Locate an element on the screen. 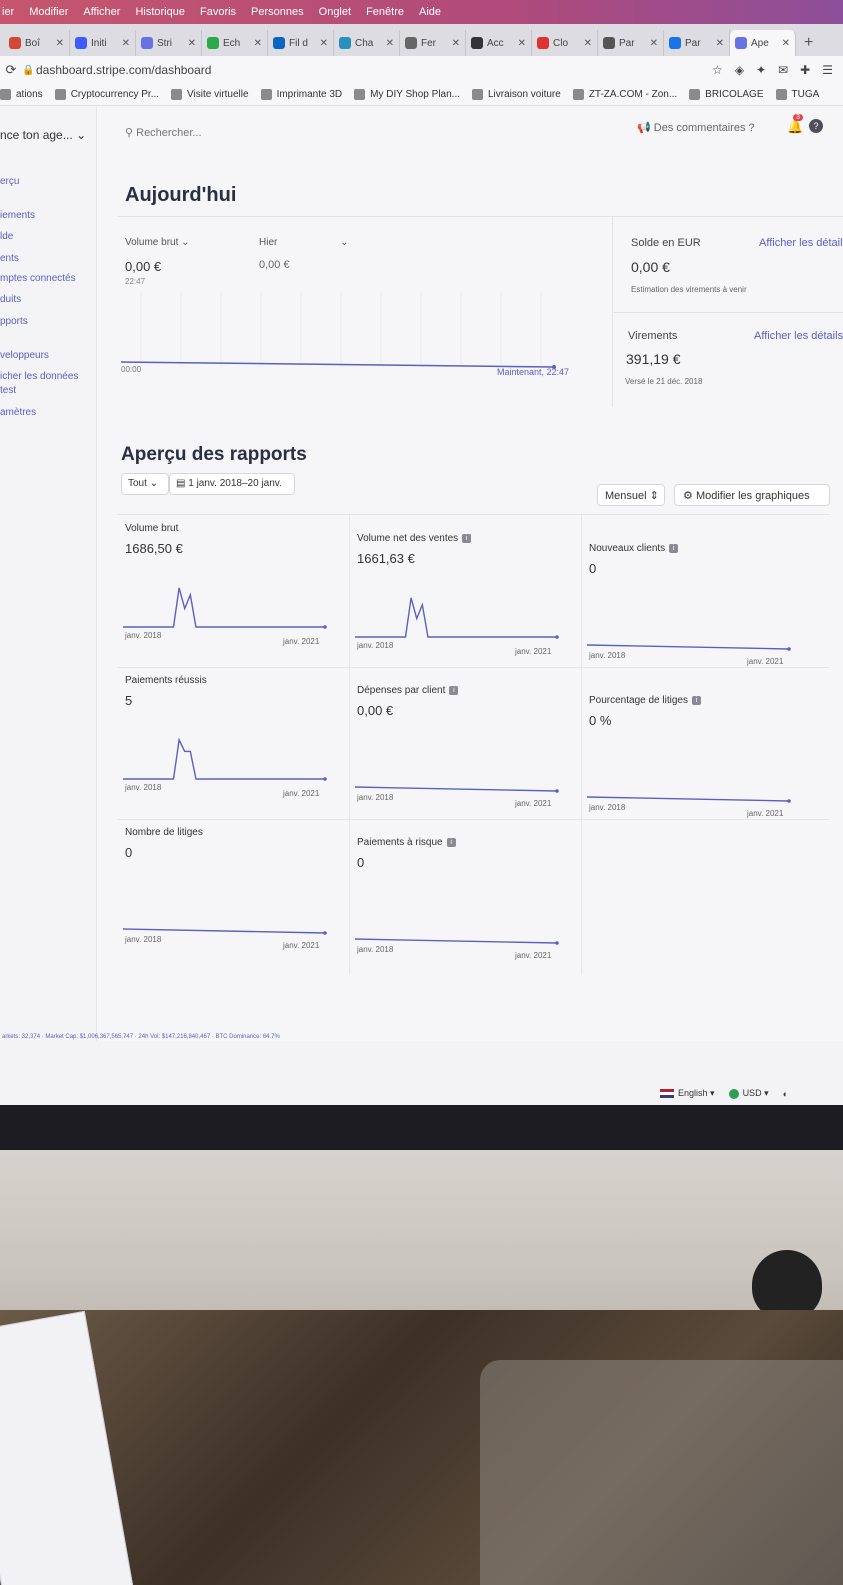  sidebar-item: ents is located at coordinates (9, 258).